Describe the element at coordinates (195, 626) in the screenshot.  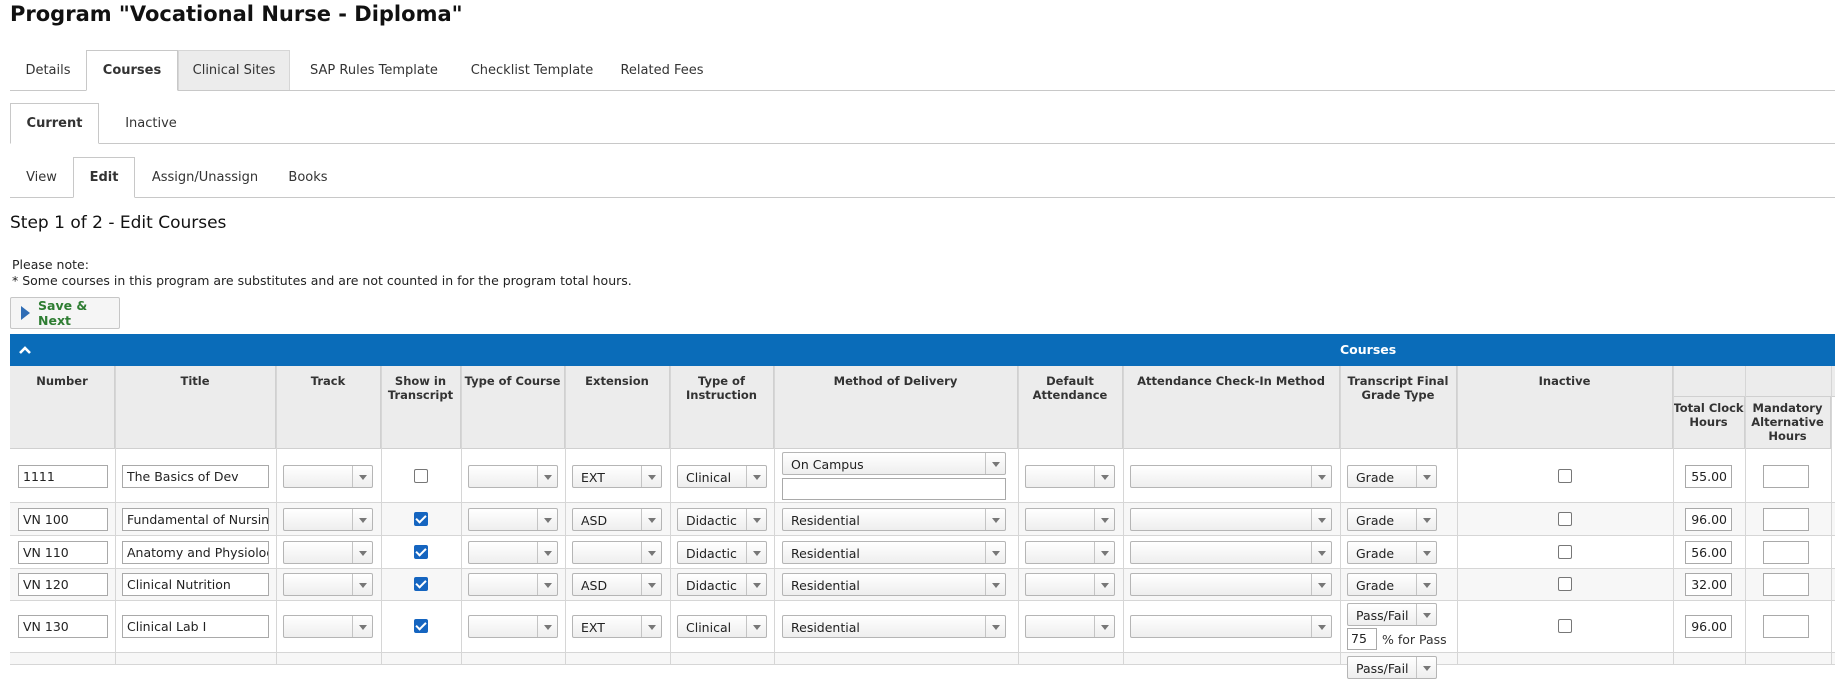
I see `course-title-input: Clinical Lab I` at that location.